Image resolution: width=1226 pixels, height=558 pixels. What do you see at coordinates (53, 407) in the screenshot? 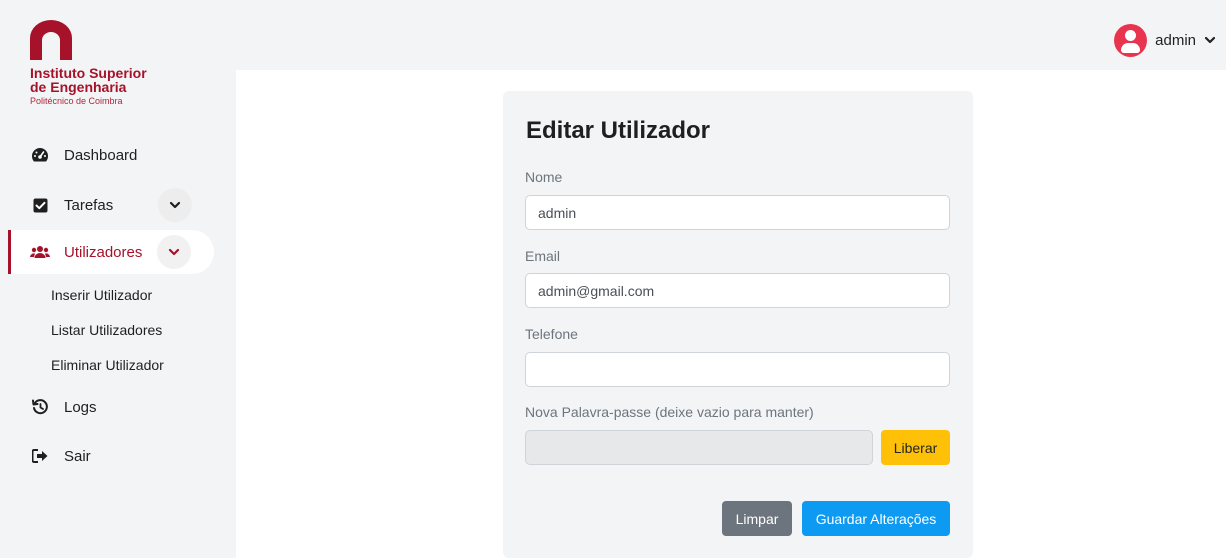
I see `sidebar-item-logs: Logs` at bounding box center [53, 407].